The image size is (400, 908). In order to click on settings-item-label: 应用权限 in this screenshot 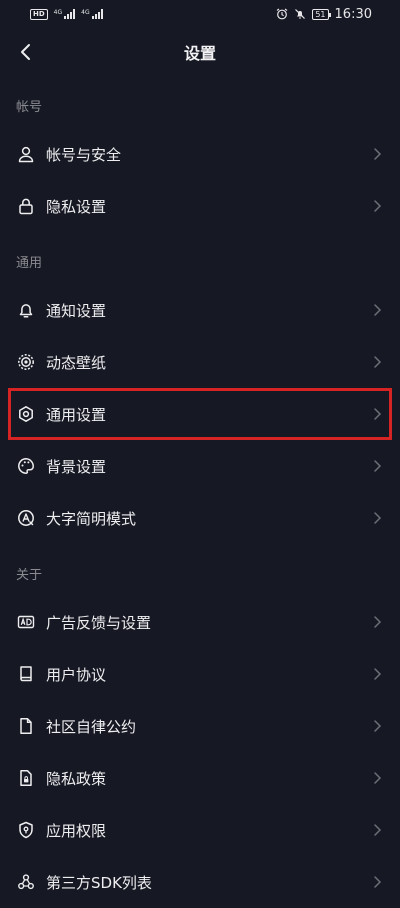, I will do `click(76, 830)`.